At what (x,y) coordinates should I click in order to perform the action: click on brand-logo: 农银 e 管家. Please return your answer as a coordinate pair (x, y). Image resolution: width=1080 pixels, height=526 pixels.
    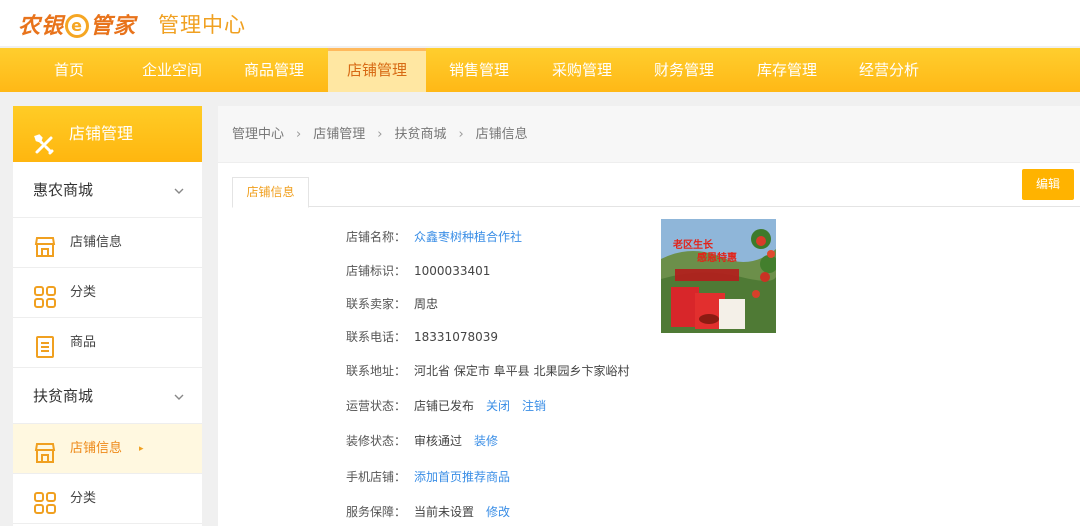
    Looking at the image, I should click on (77, 24).